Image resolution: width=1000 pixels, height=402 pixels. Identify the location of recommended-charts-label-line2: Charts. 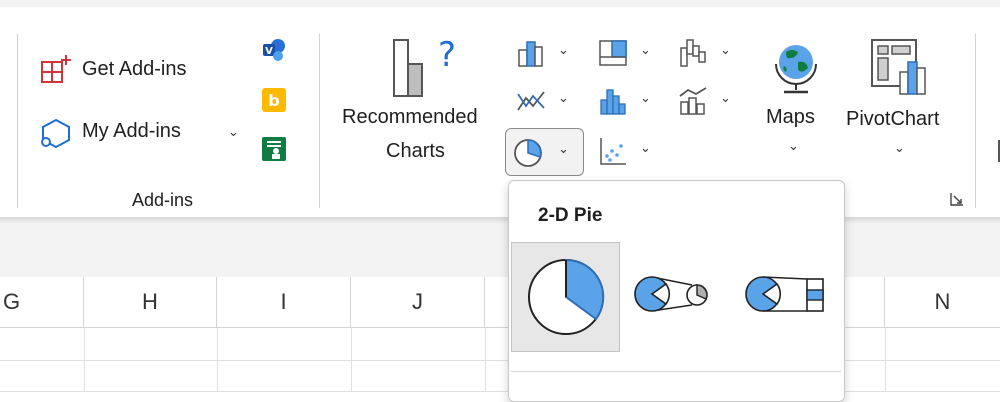
(415, 151).